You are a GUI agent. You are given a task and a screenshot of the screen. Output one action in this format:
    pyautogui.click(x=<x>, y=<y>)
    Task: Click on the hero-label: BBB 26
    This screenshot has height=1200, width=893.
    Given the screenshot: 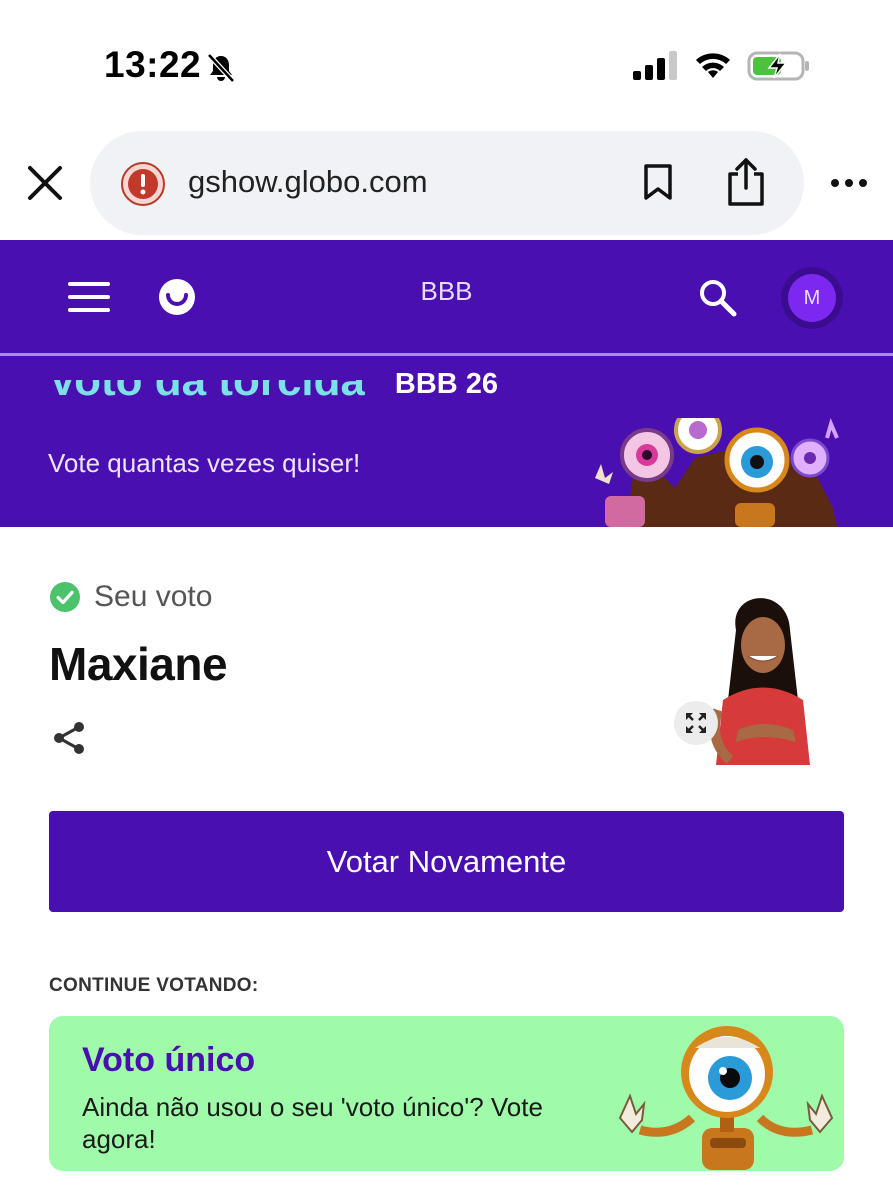 What is the action you would take?
    pyautogui.click(x=446, y=384)
    